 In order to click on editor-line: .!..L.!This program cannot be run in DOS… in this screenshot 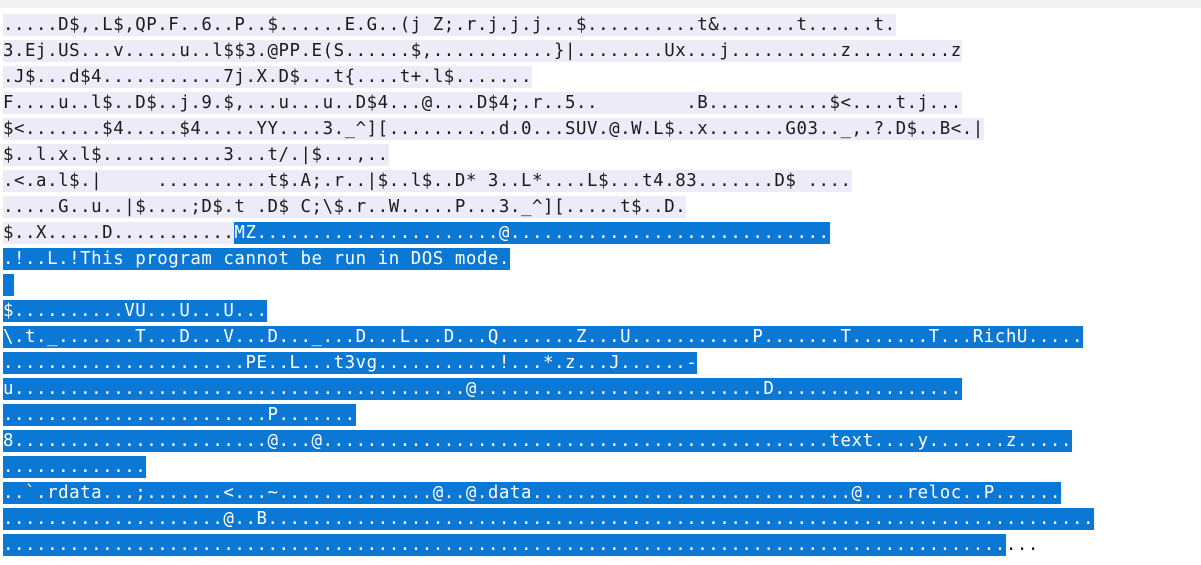, I will do `click(256, 259)`.